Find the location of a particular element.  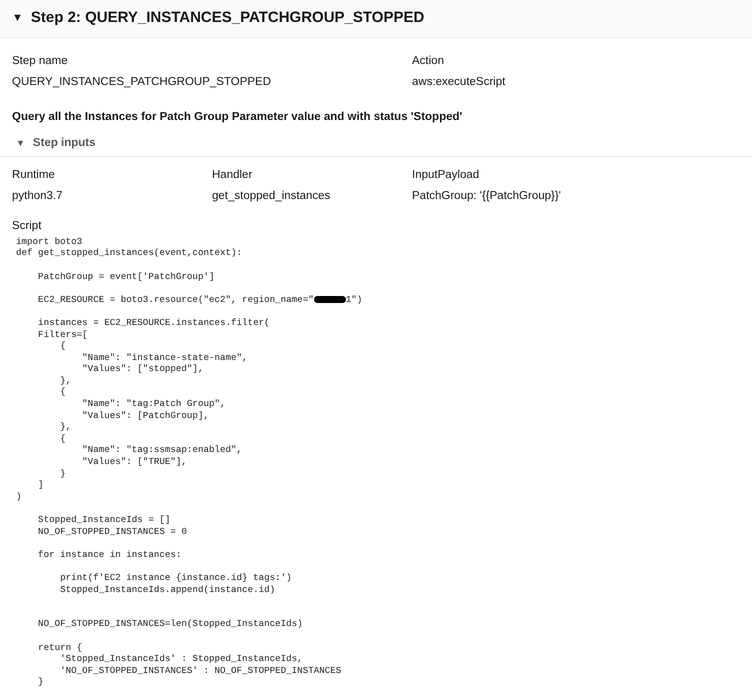

code-line: ] is located at coordinates (41, 485).